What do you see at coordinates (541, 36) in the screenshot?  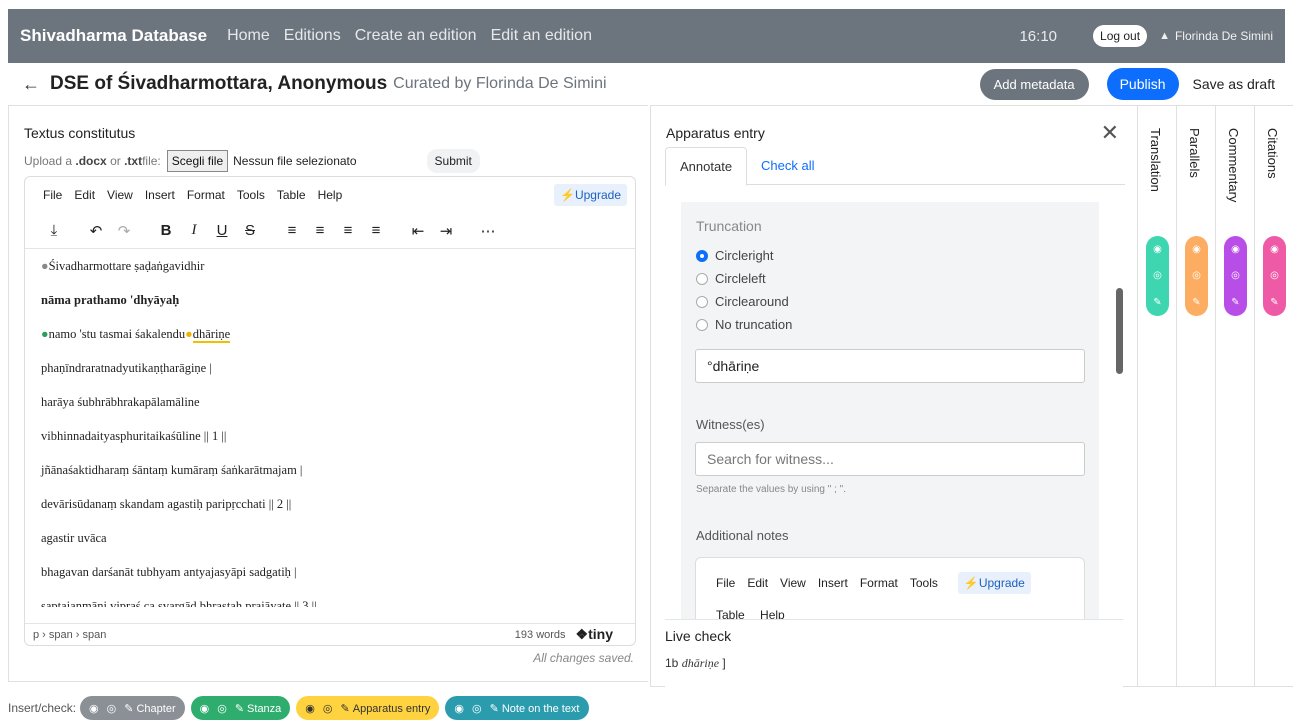 I see `nav-edit-edition: Edit an edition` at bounding box center [541, 36].